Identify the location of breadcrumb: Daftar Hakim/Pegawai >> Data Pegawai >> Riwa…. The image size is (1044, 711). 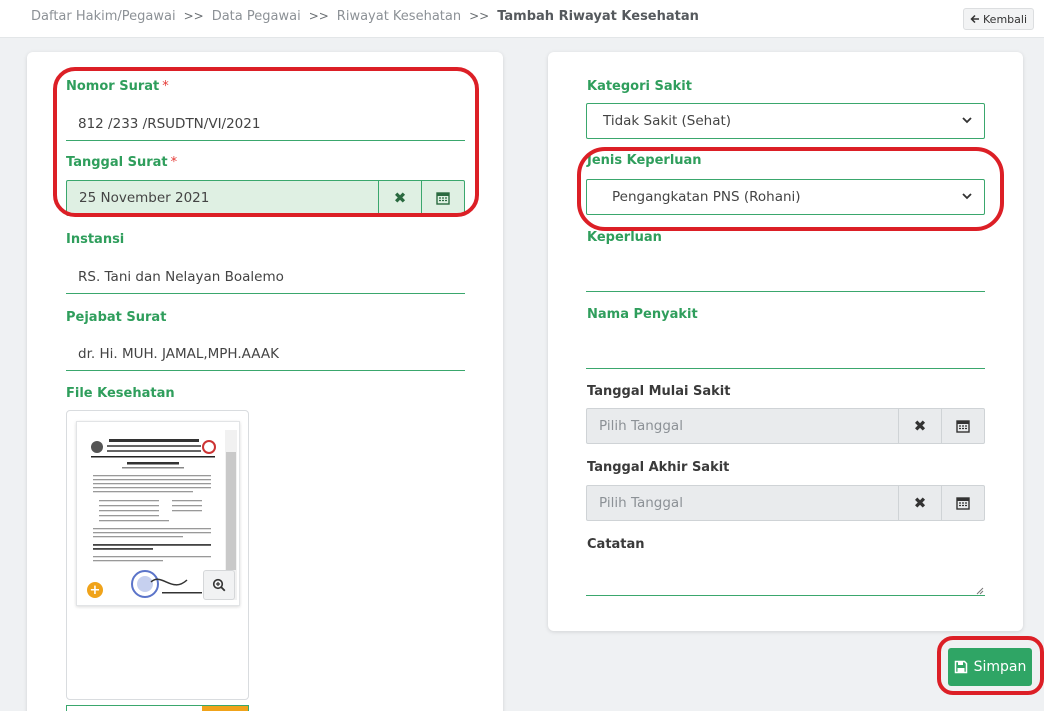
(365, 16).